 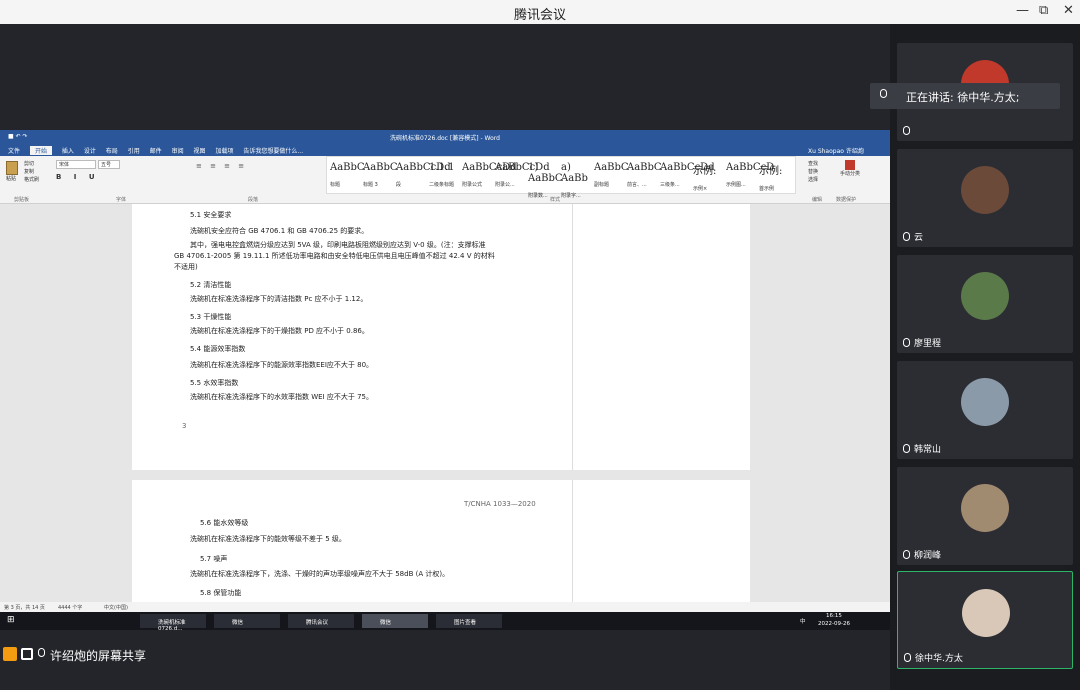 I want to click on style-name: 段, so click(x=399, y=185).